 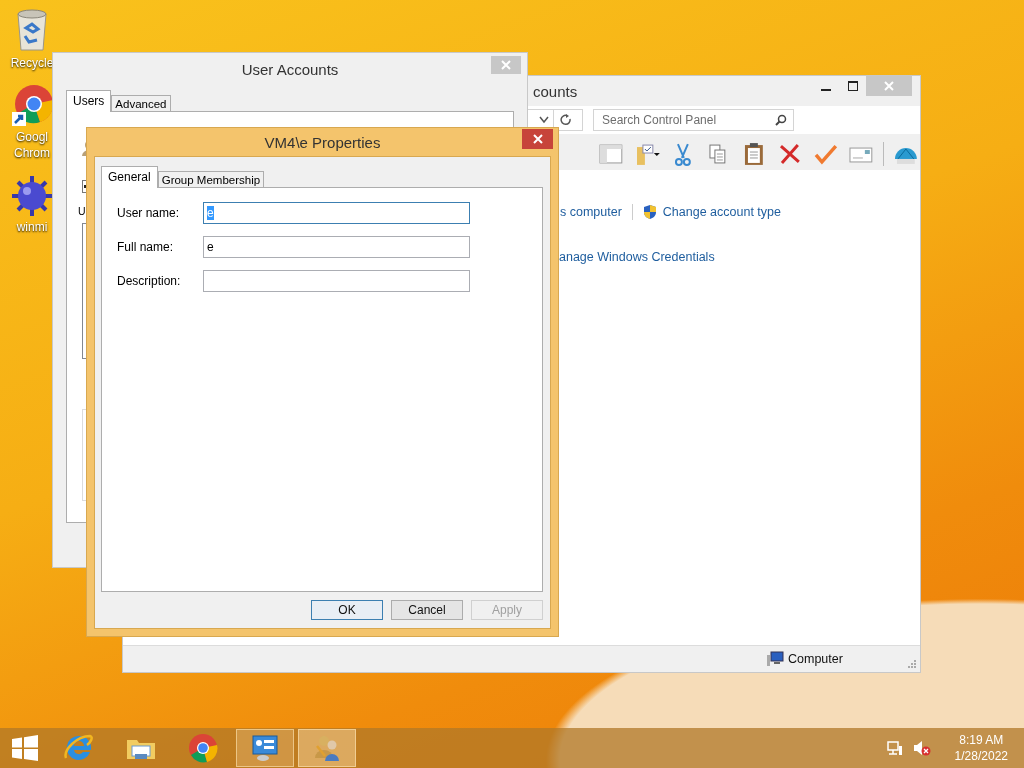 I want to click on link: Change account type, so click(x=711, y=212).